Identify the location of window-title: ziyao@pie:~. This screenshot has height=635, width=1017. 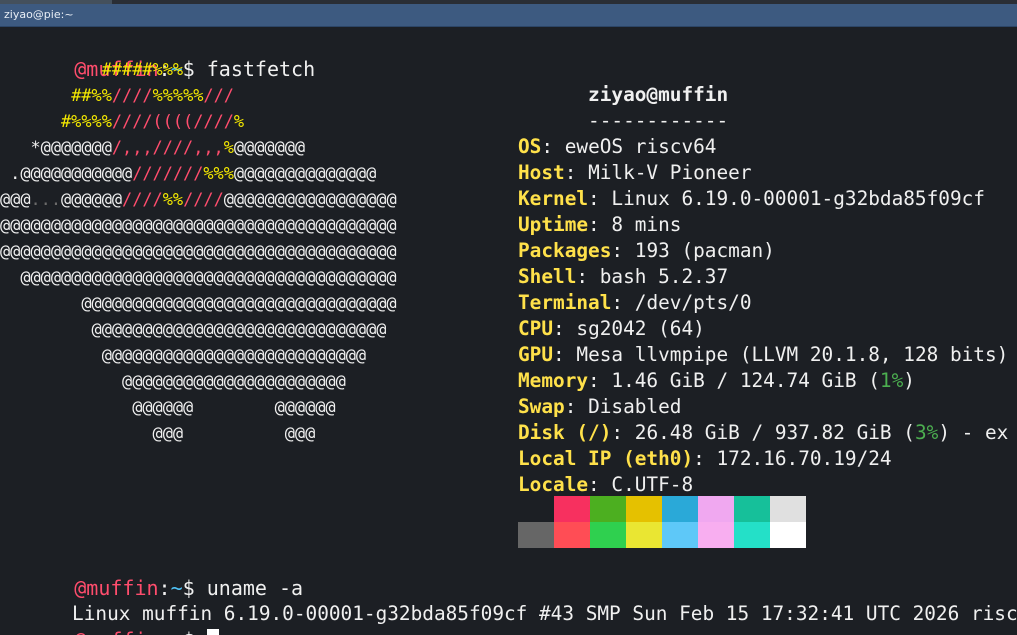
(39, 14).